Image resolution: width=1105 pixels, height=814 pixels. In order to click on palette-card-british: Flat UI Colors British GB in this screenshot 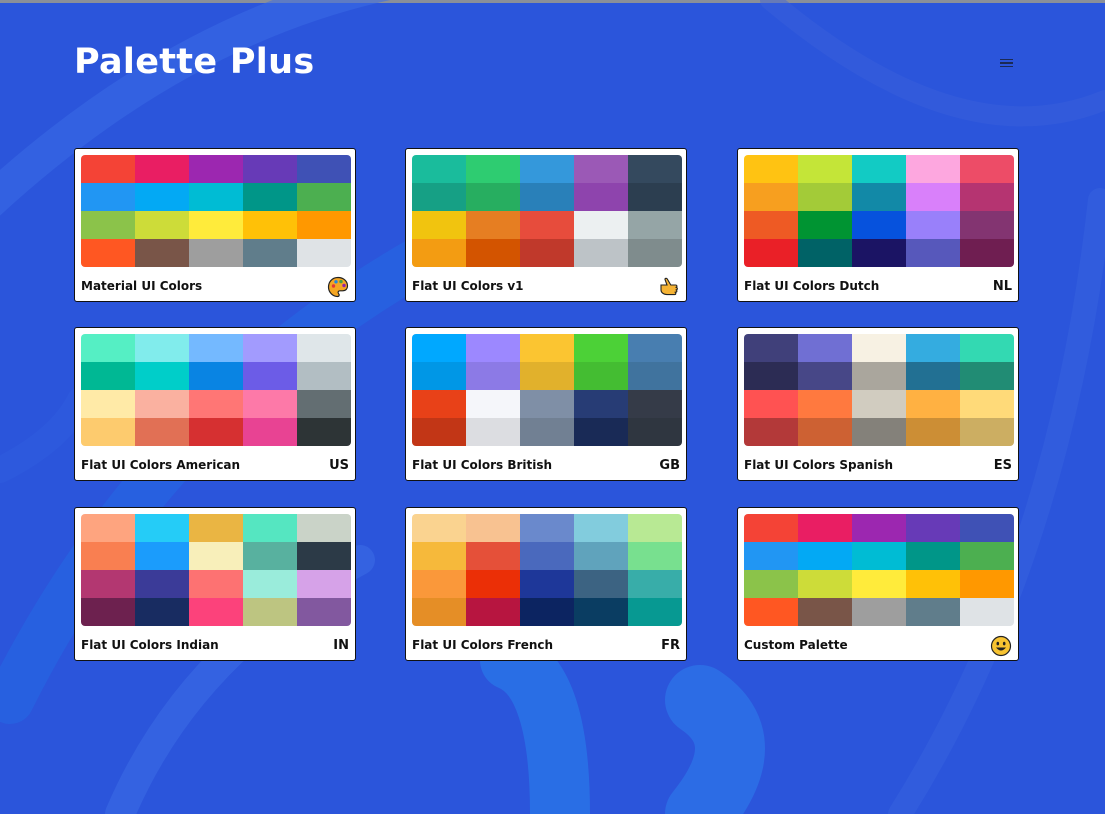, I will do `click(546, 404)`.